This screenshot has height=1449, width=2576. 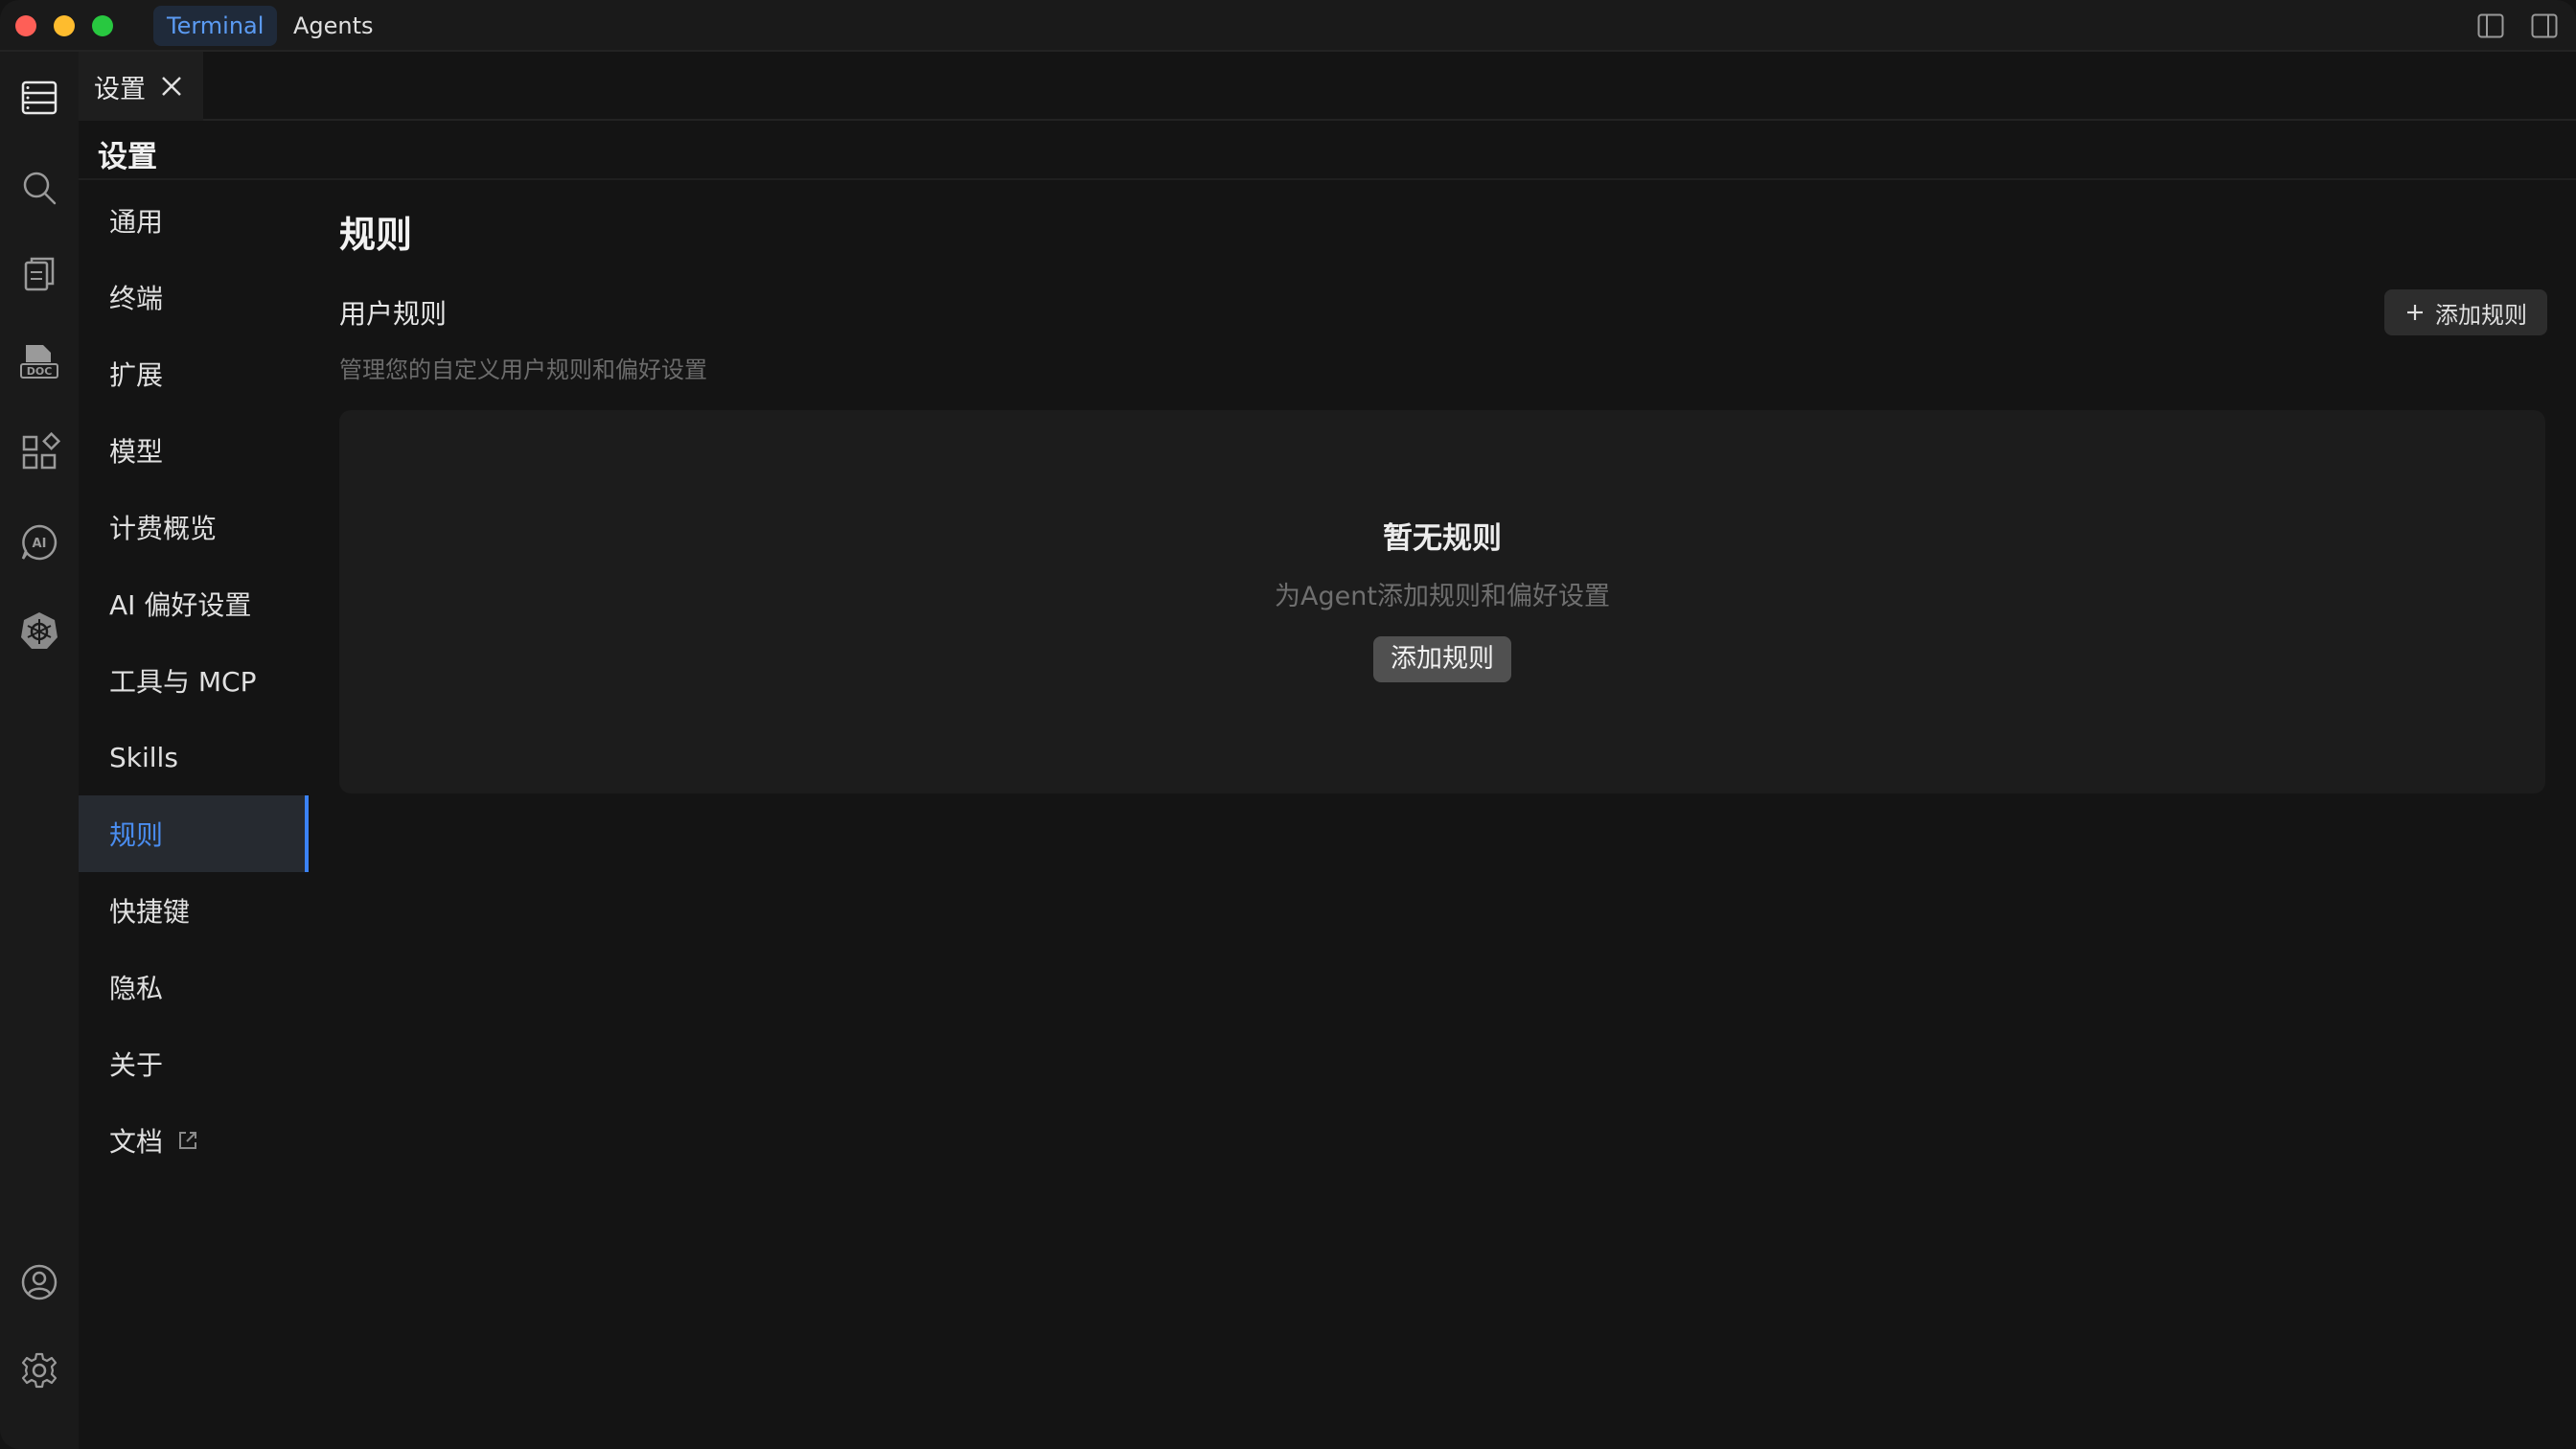 What do you see at coordinates (64, 26) in the screenshot?
I see `minimize-window-button` at bounding box center [64, 26].